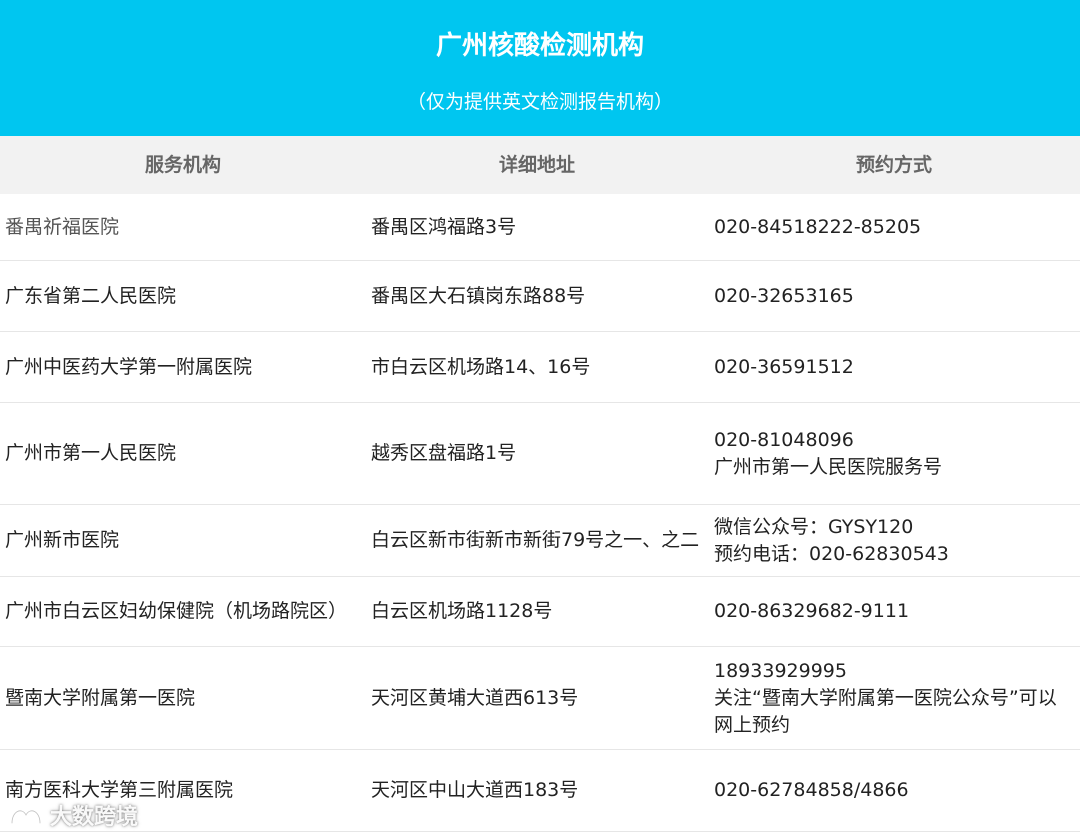 The height and width of the screenshot is (833, 1080). I want to click on table-header: 服务机构 详细地址 预约方式, so click(540, 165).